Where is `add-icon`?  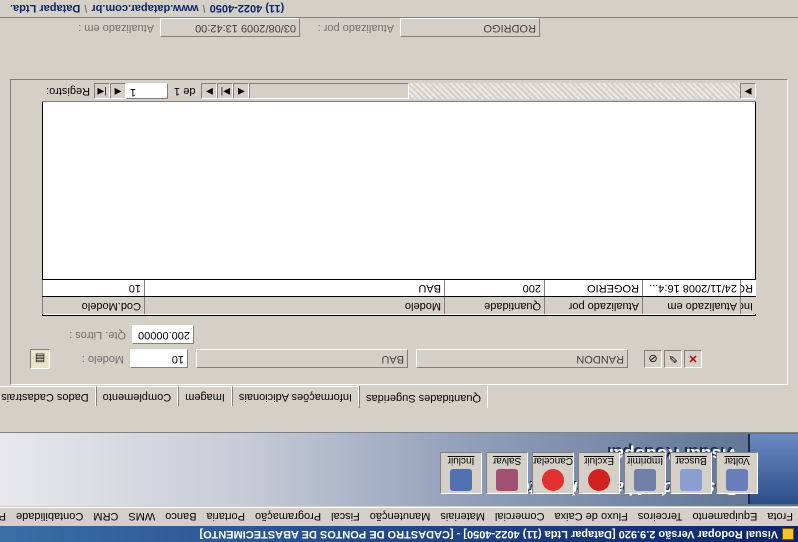
add-icon is located at coordinates (461, 480).